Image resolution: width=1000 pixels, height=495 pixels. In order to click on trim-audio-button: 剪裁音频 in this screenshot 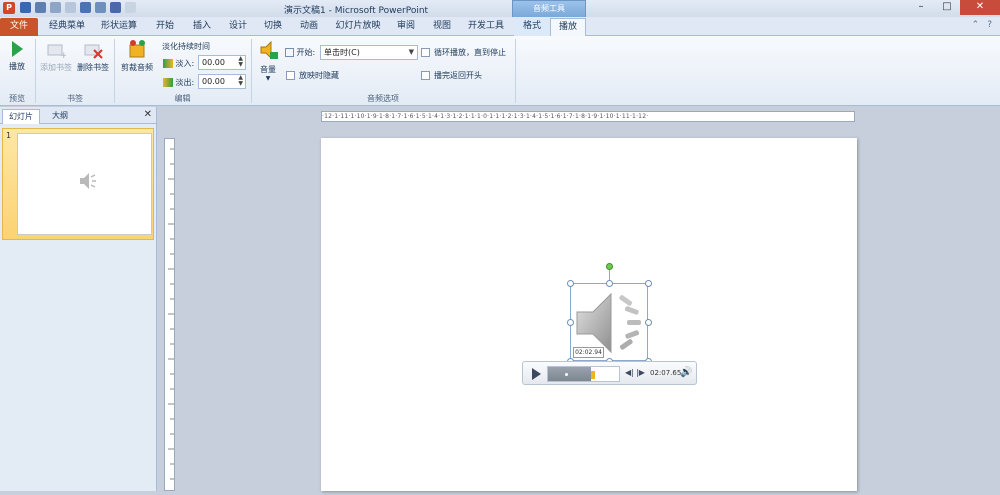, I will do `click(137, 56)`.